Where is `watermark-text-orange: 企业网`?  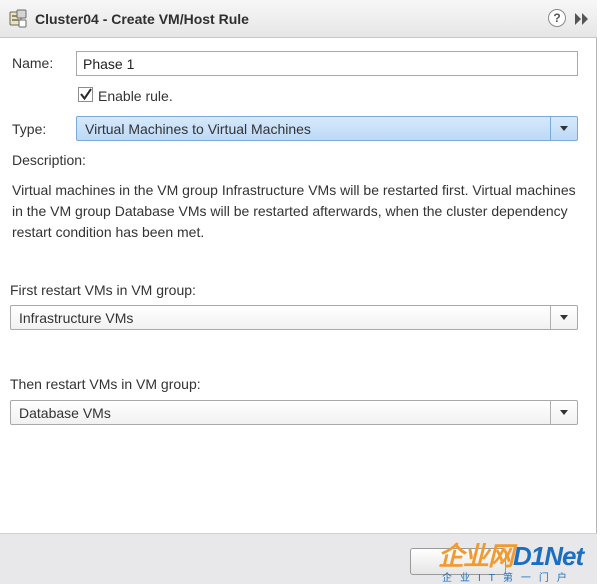 watermark-text-orange: 企业网 is located at coordinates (476, 556).